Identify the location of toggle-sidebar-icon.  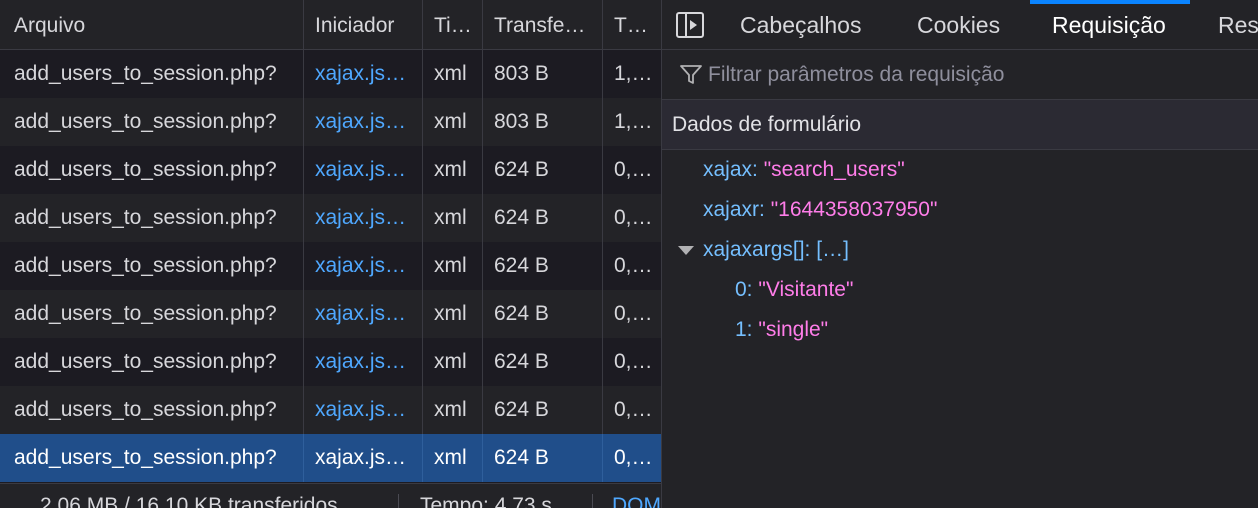
(690, 25).